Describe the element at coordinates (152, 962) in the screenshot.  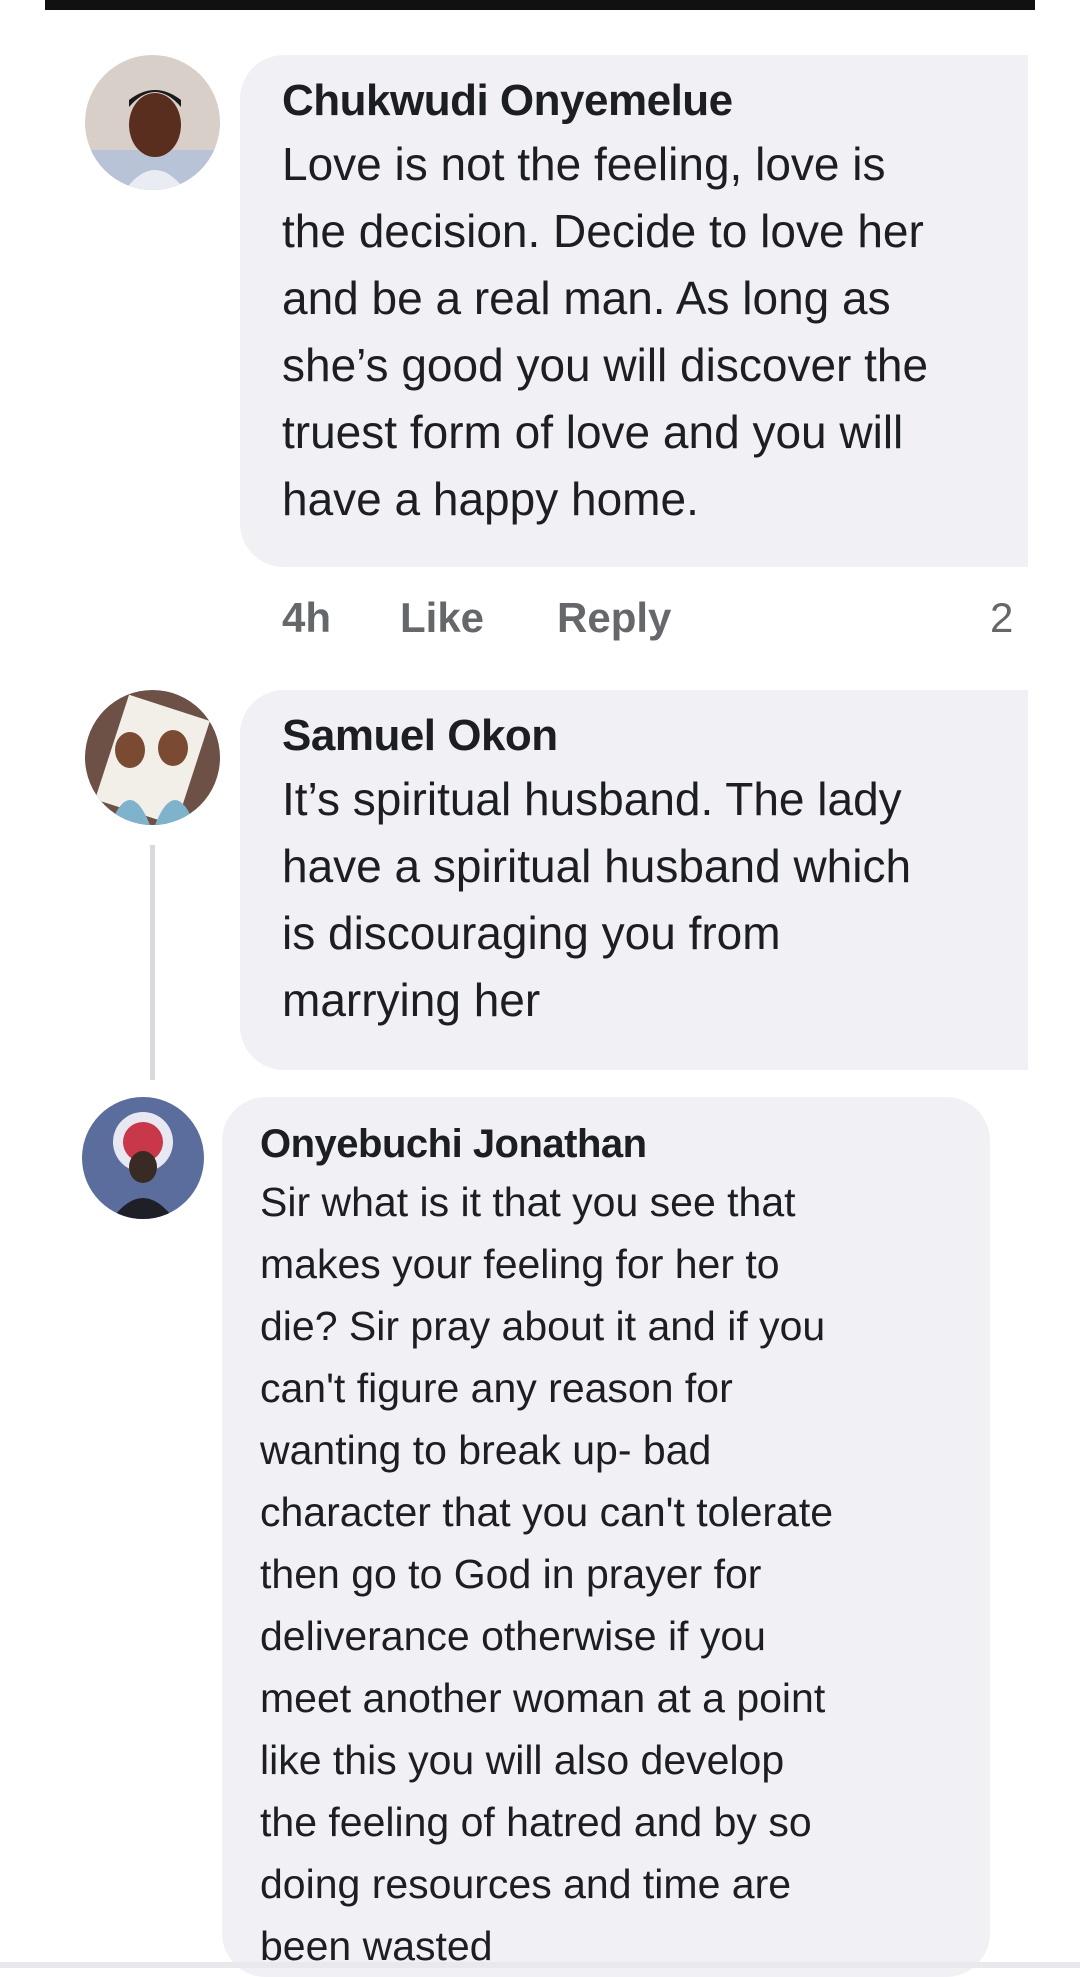
I see `thread-connector-line` at that location.